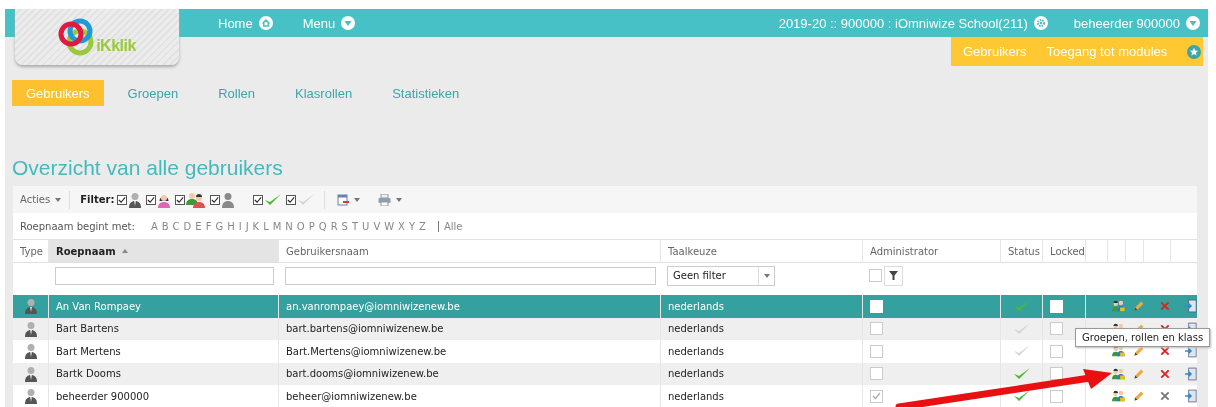 Image resolution: width=1216 pixels, height=407 pixels. I want to click on person-icon, so click(228, 199).